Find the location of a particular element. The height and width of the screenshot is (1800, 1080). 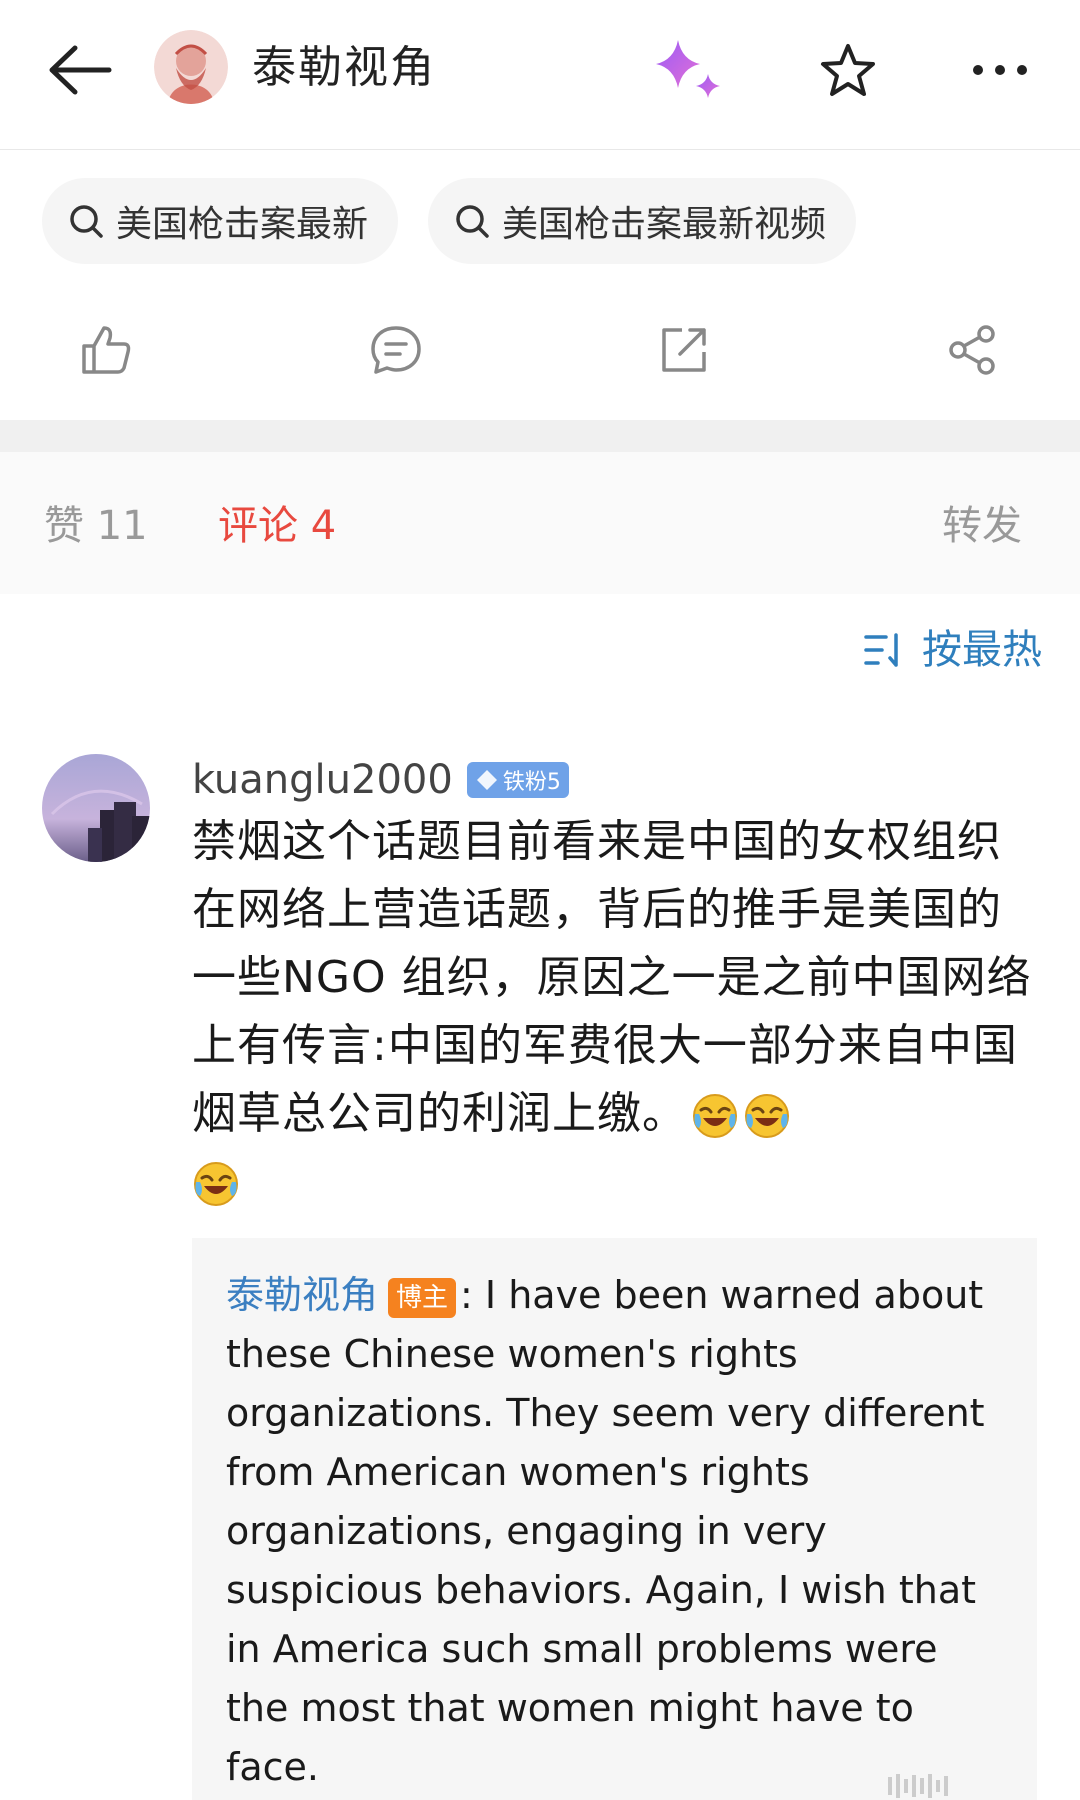

search-chip: 美国枪击案最新视频 is located at coordinates (642, 221).